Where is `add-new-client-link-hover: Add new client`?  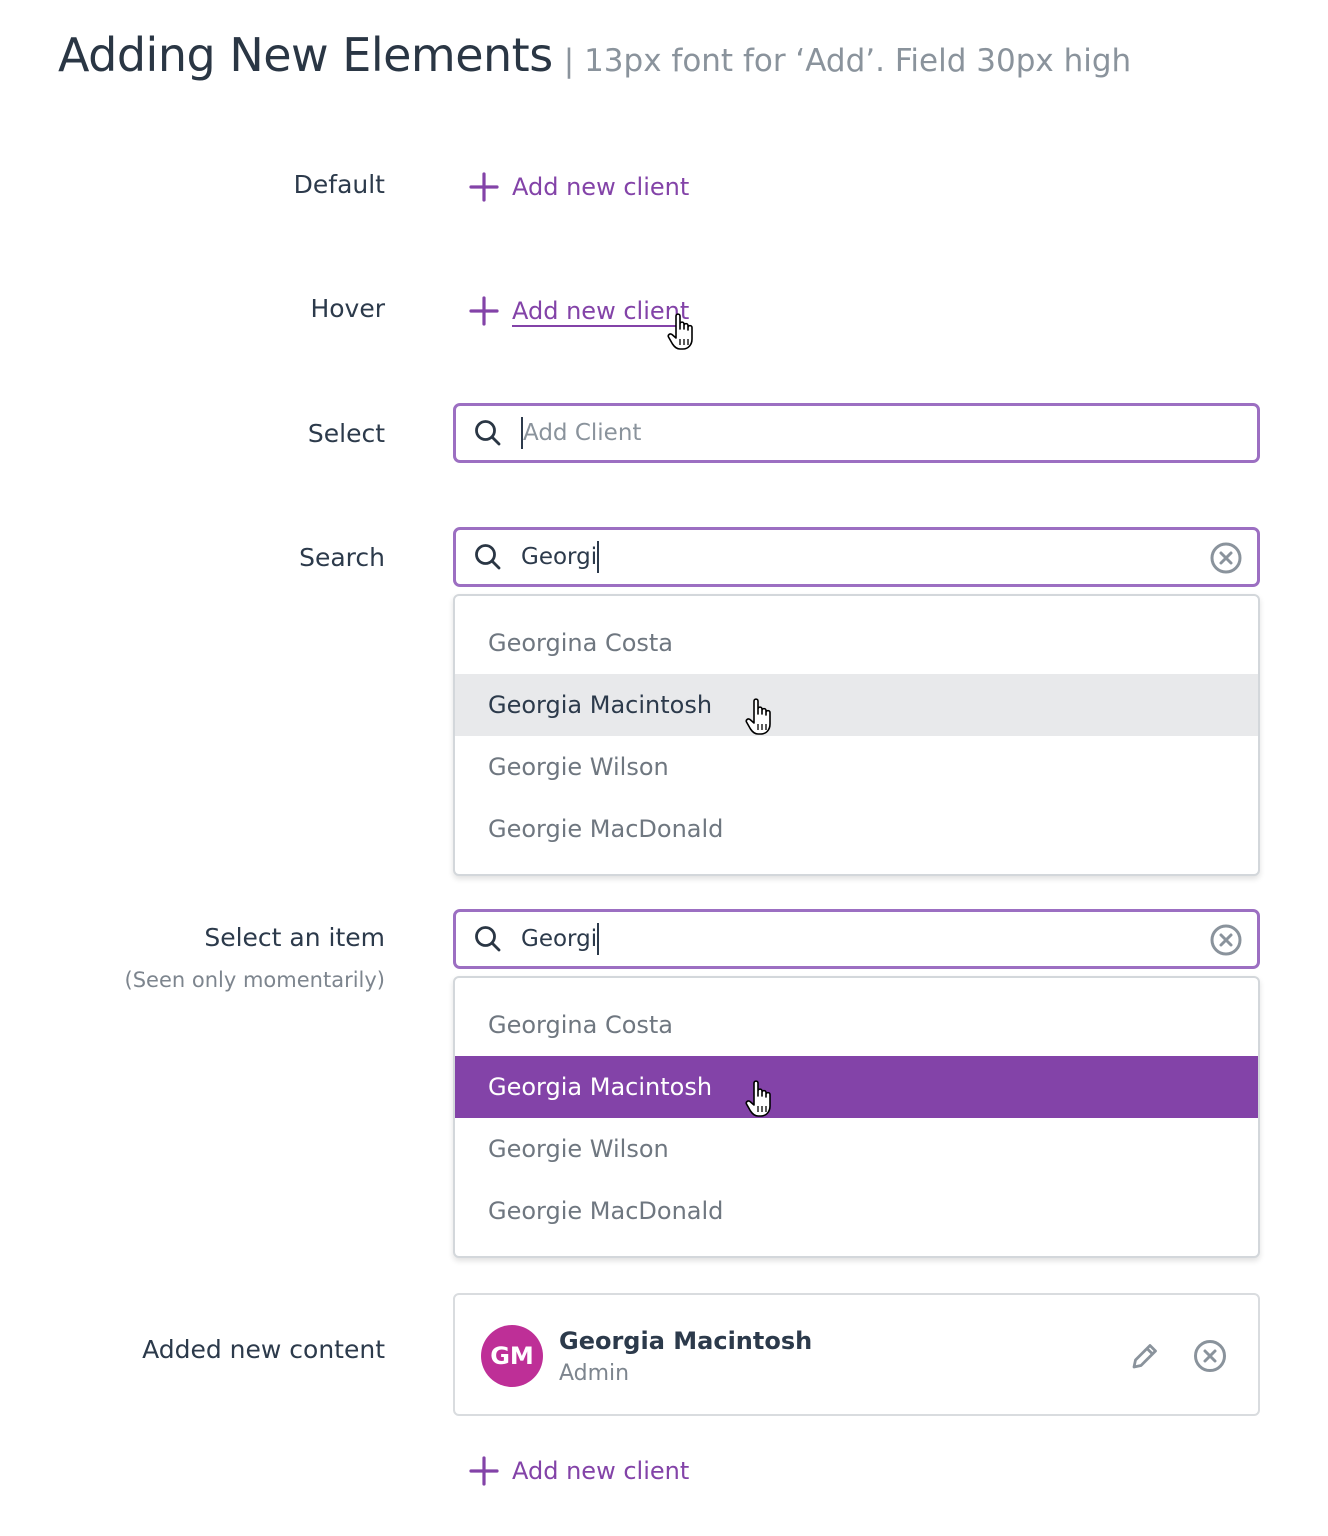
add-new-client-link-hover: Add new client is located at coordinates (578, 311).